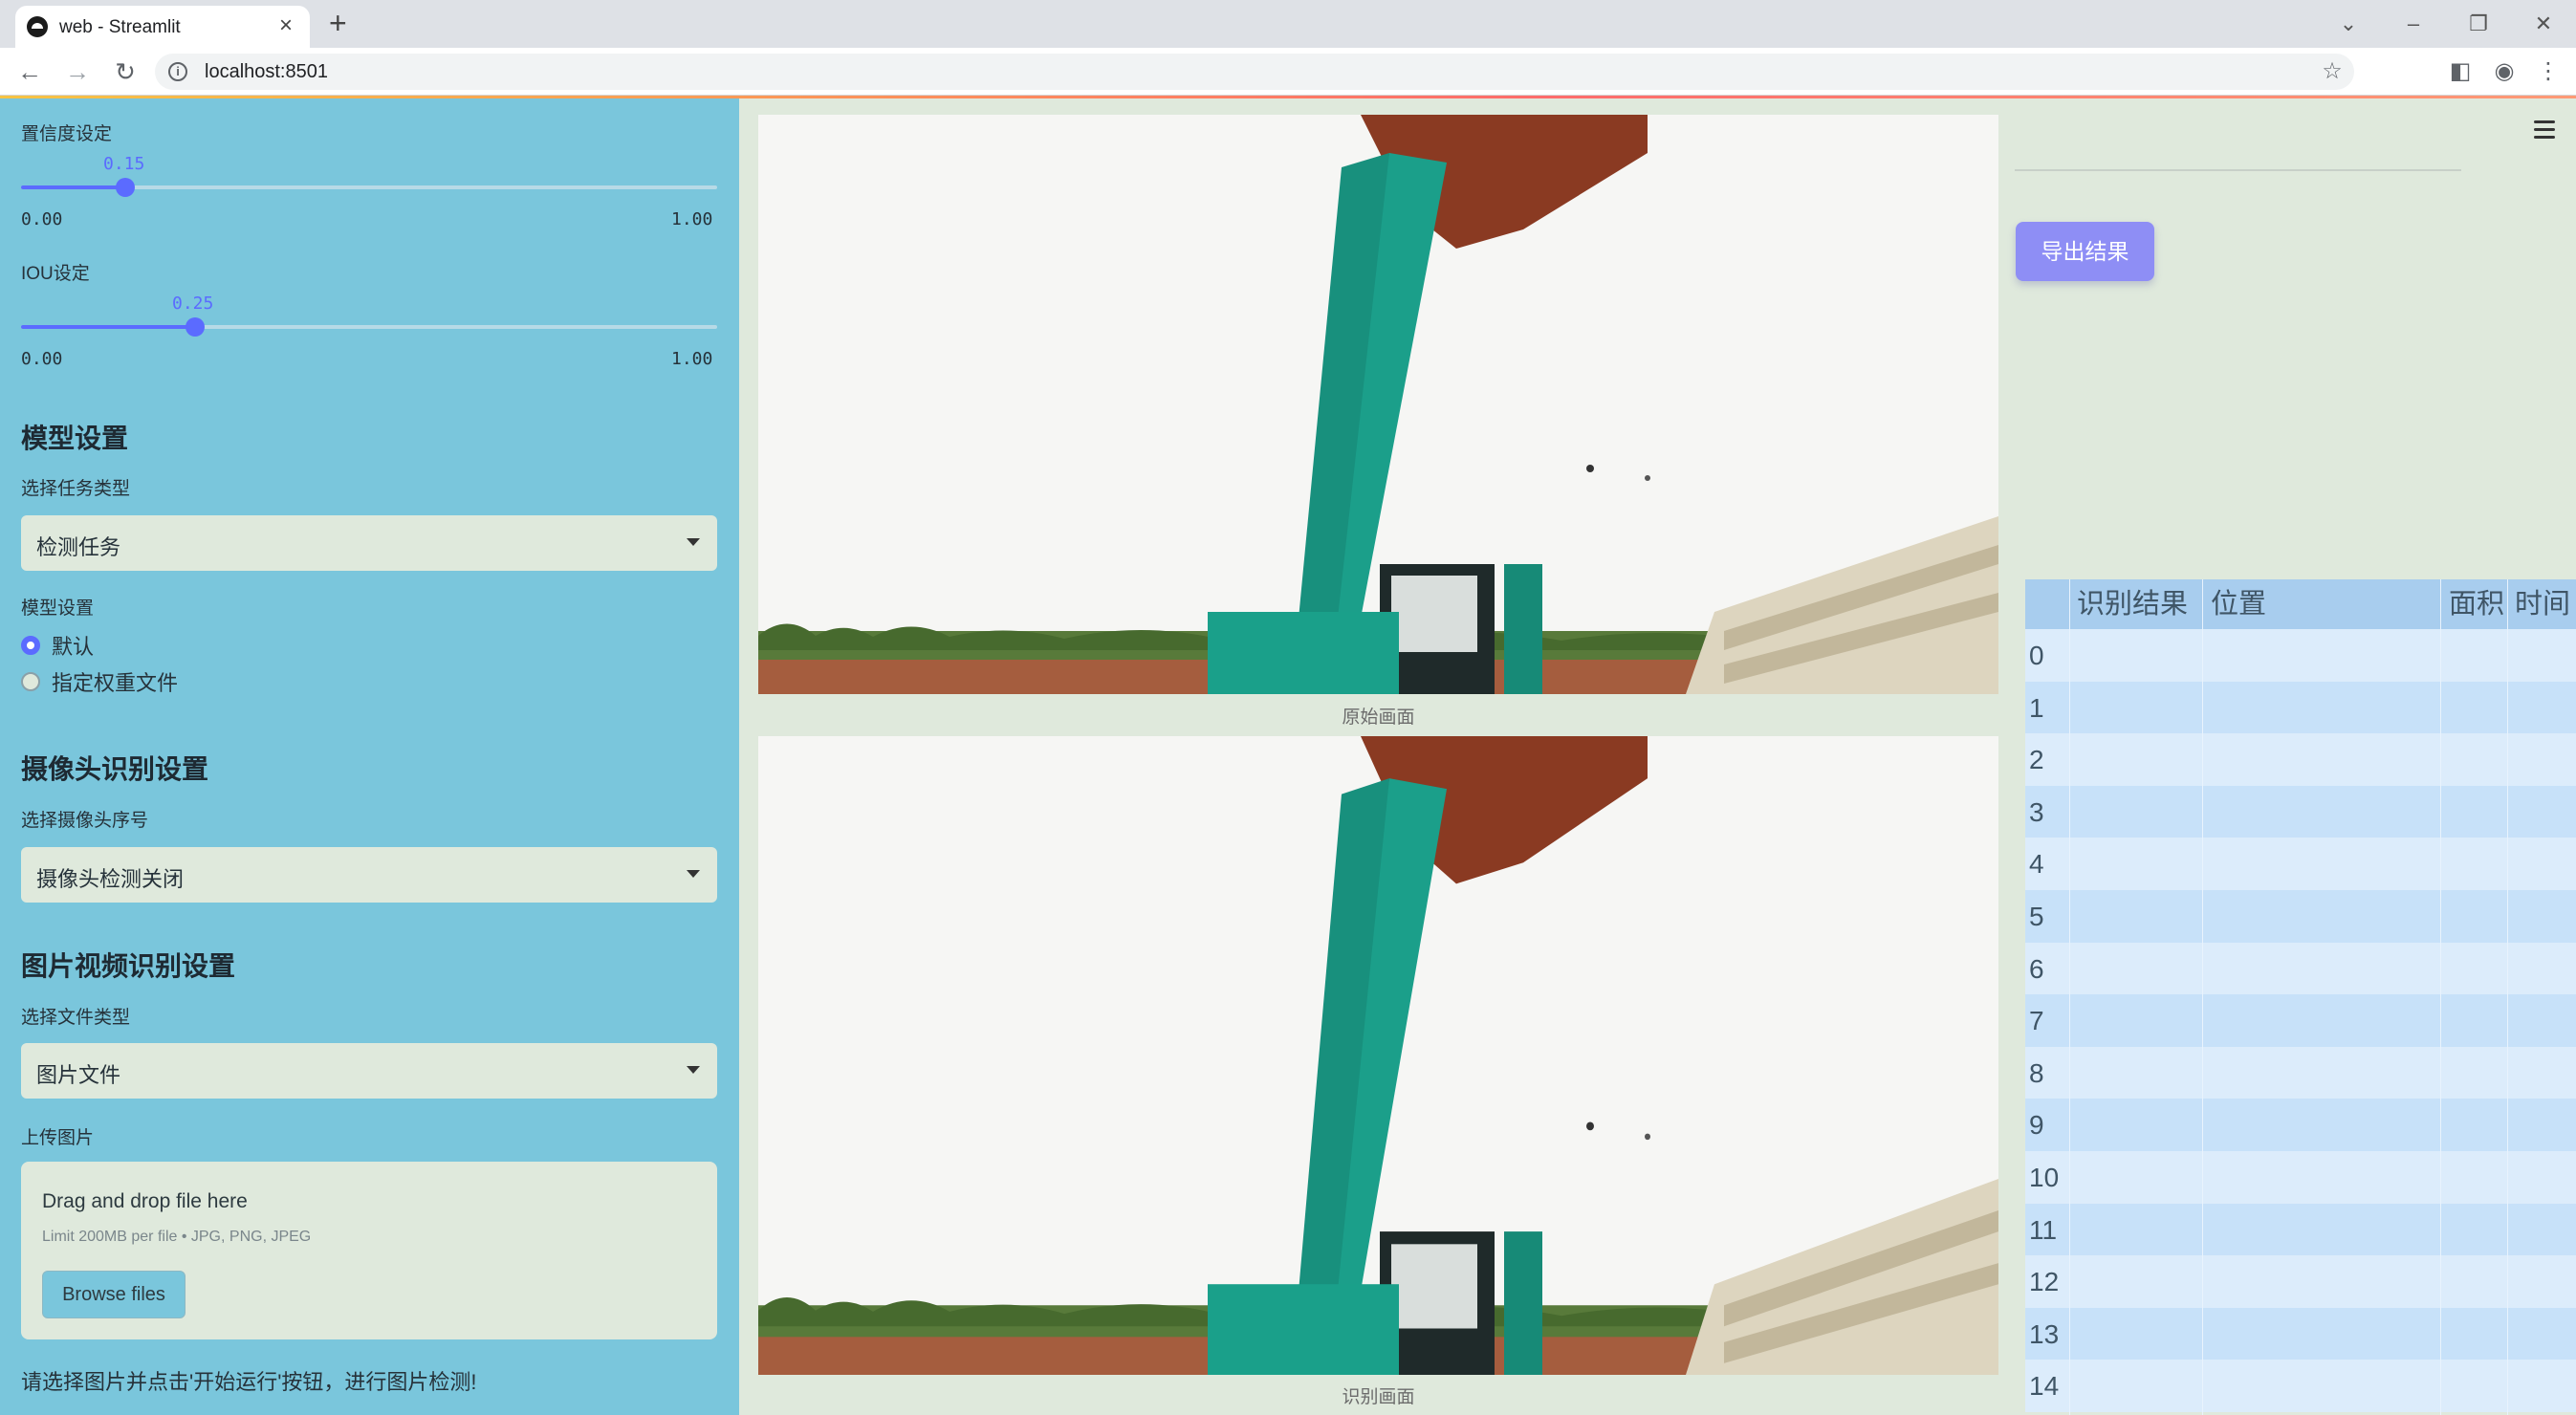 This screenshot has height=1415, width=2576. I want to click on confidence-max: 1.00, so click(692, 219).